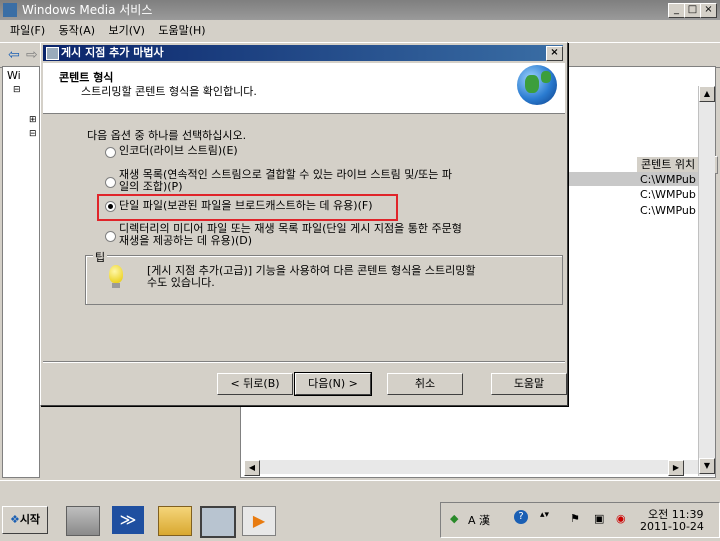  What do you see at coordinates (33, 120) in the screenshot?
I see `tree-expand-icon: ⊞` at bounding box center [33, 120].